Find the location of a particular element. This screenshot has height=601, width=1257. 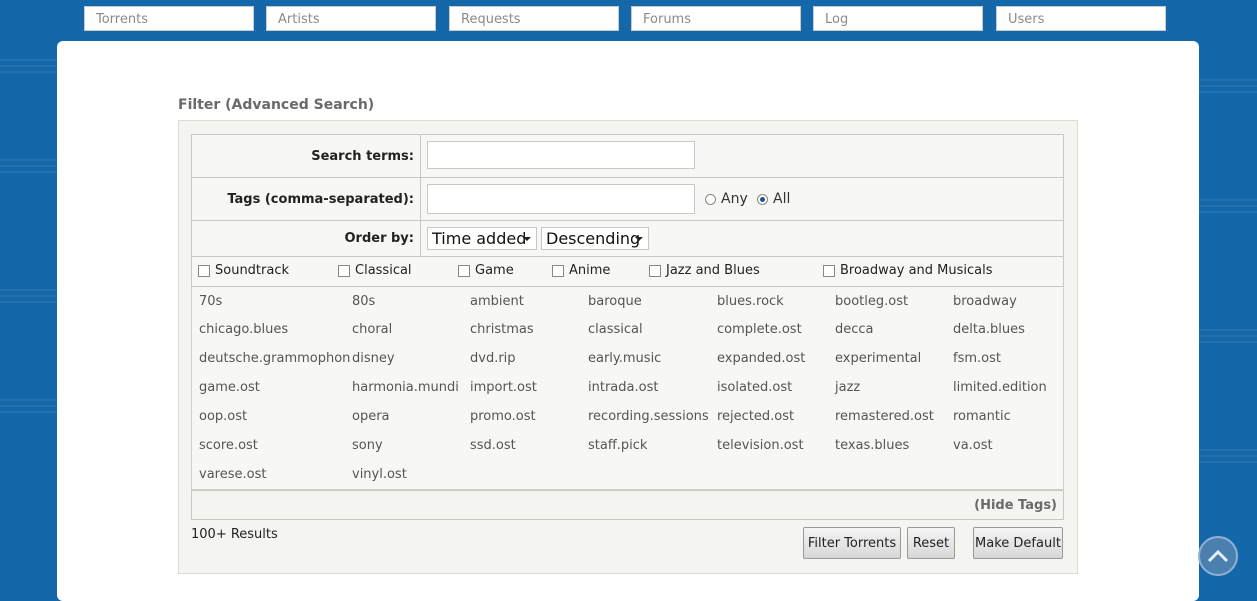

tag-link: oop.ost is located at coordinates (223, 416).